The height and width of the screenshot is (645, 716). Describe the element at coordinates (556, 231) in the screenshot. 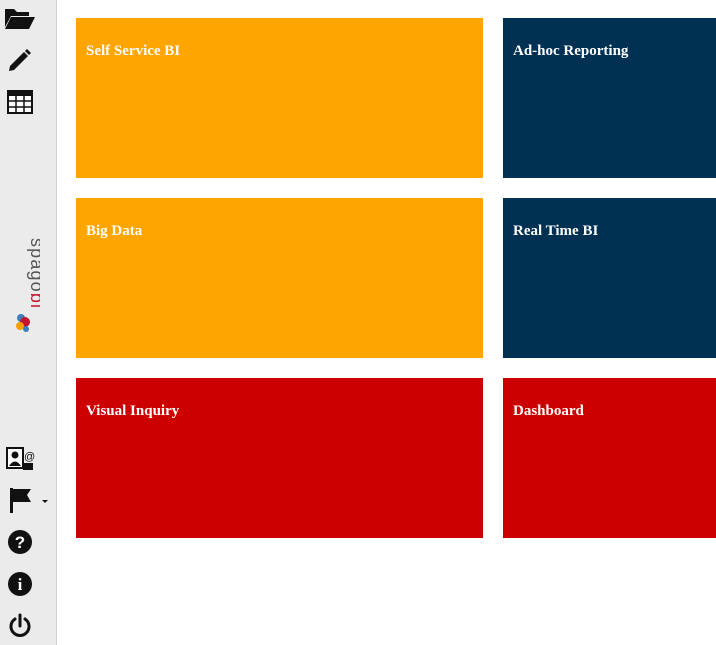

I see `tile-label: Real Time BI` at that location.